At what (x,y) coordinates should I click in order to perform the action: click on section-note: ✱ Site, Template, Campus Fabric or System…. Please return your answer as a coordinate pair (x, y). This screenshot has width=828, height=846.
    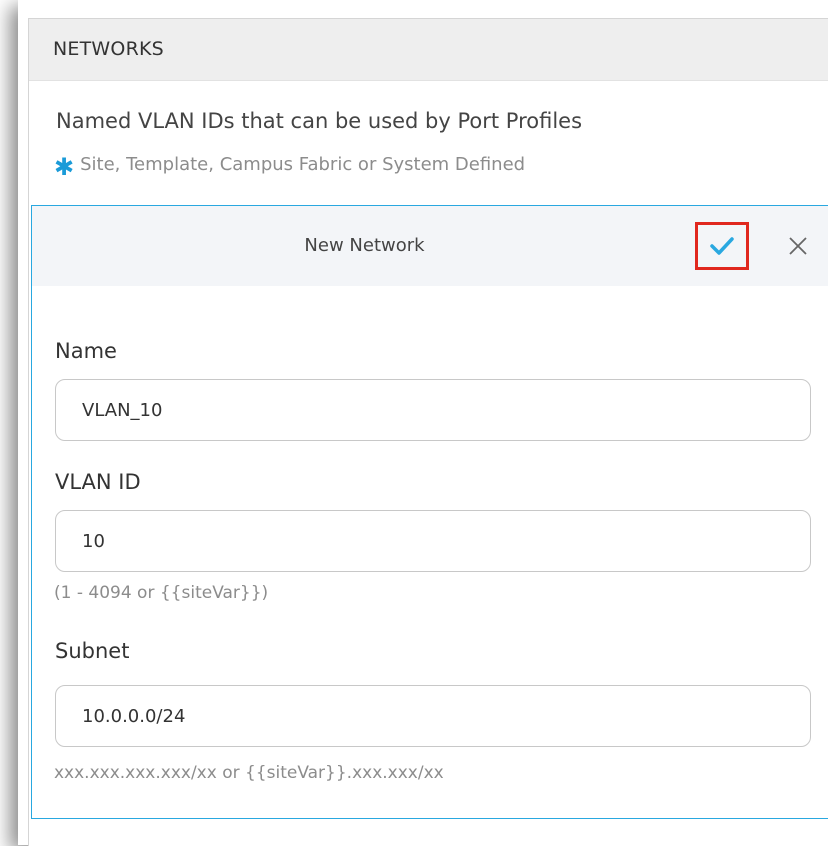
    Looking at the image, I should click on (289, 167).